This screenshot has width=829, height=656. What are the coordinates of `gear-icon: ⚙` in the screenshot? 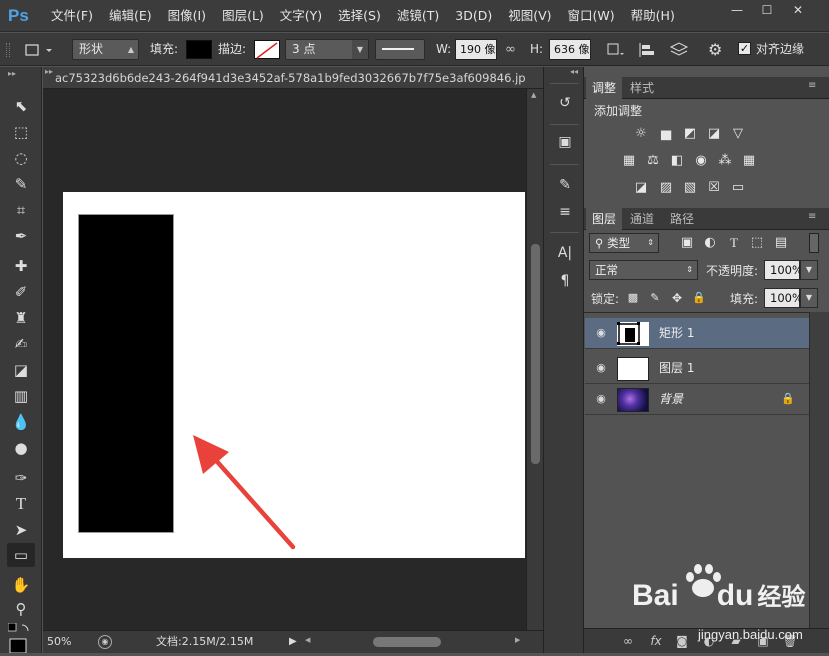 It's located at (720, 50).